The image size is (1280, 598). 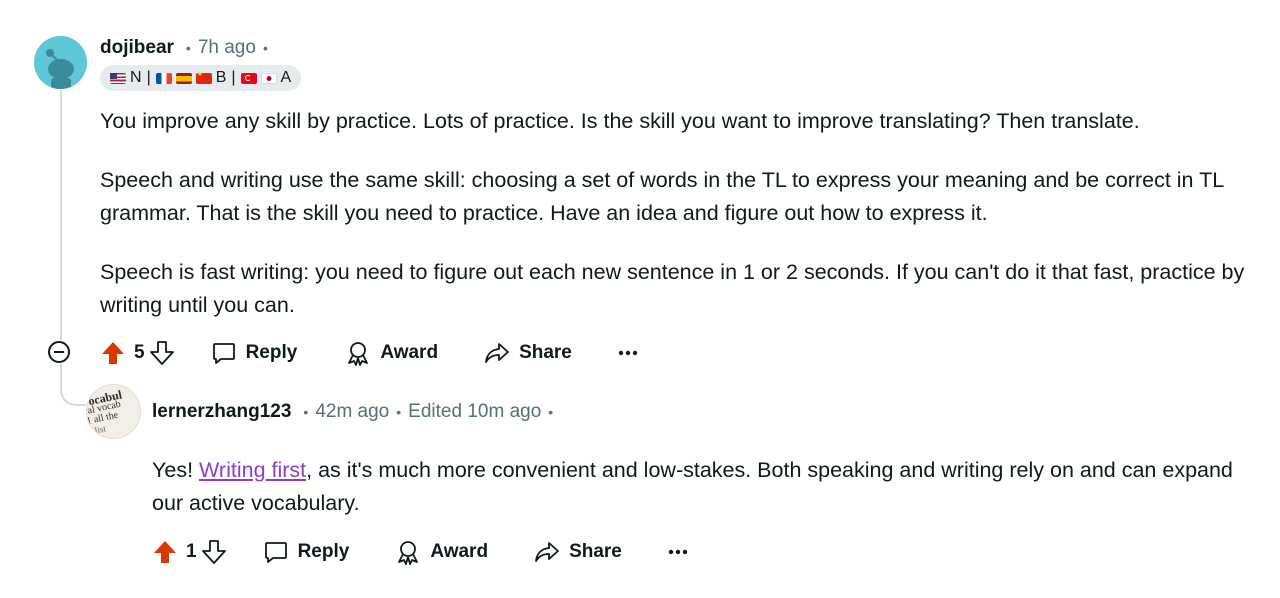 I want to click on comment-meta: dojibear • 7h ago •, so click(x=187, y=48).